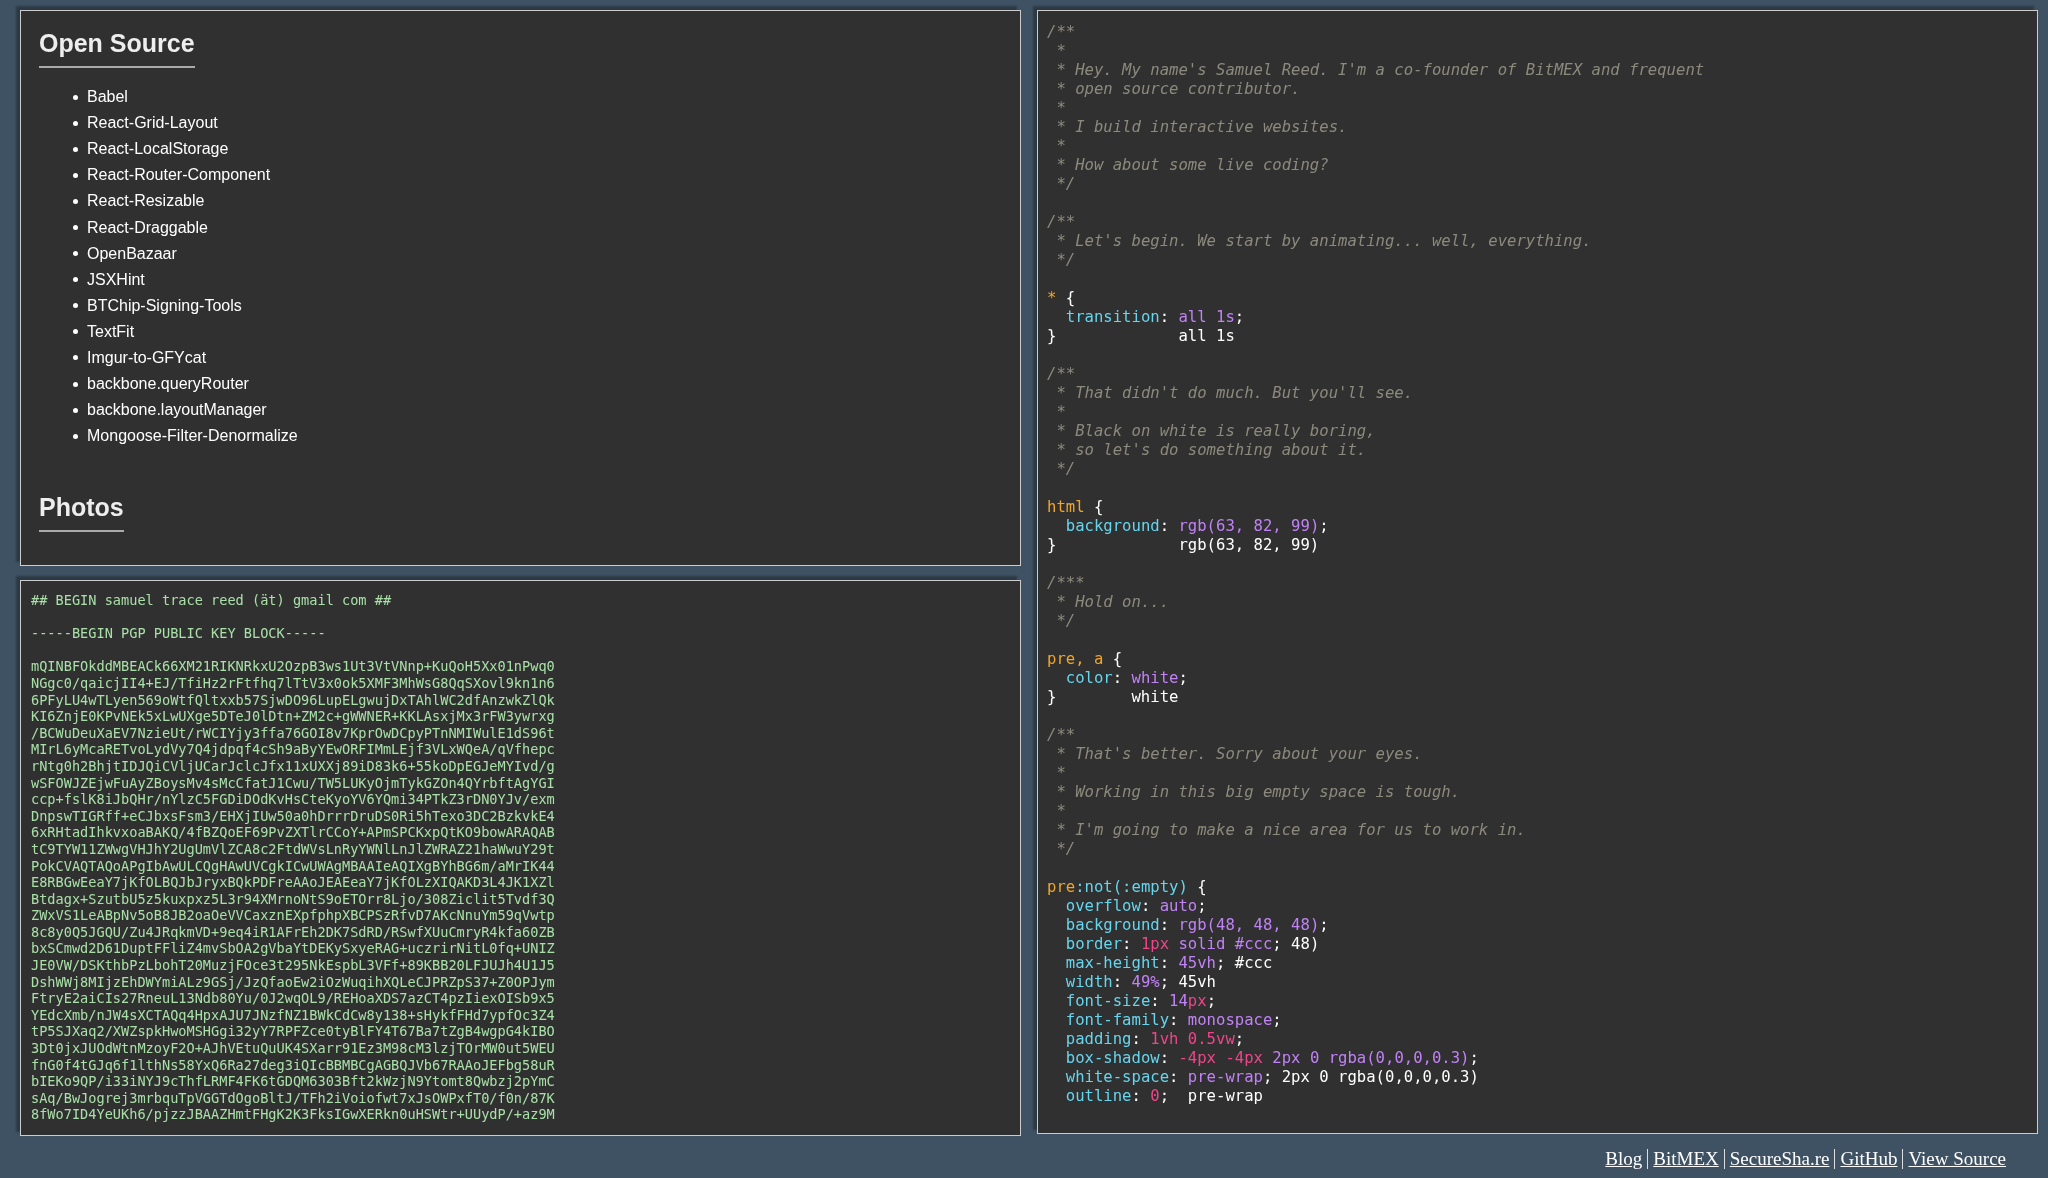 The width and height of the screenshot is (2048, 1178). What do you see at coordinates (1173, 944) in the screenshot?
I see `code-line: border: 1px solid #ccc;` at bounding box center [1173, 944].